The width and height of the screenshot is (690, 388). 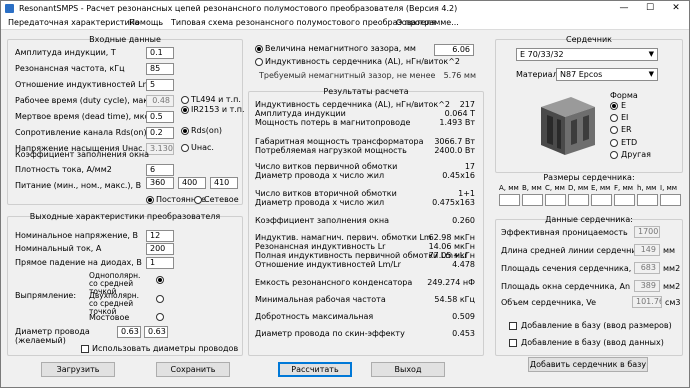 I want to click on ae-unit: мм2, so click(x=672, y=268).